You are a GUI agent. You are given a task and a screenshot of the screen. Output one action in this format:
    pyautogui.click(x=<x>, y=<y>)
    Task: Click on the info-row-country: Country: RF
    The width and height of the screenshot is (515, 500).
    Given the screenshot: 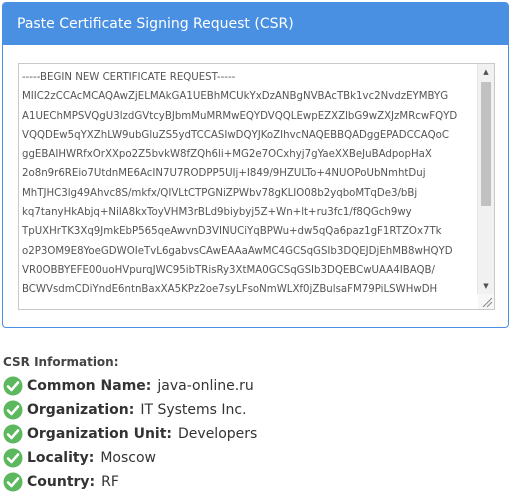 What is the action you would take?
    pyautogui.click(x=130, y=482)
    